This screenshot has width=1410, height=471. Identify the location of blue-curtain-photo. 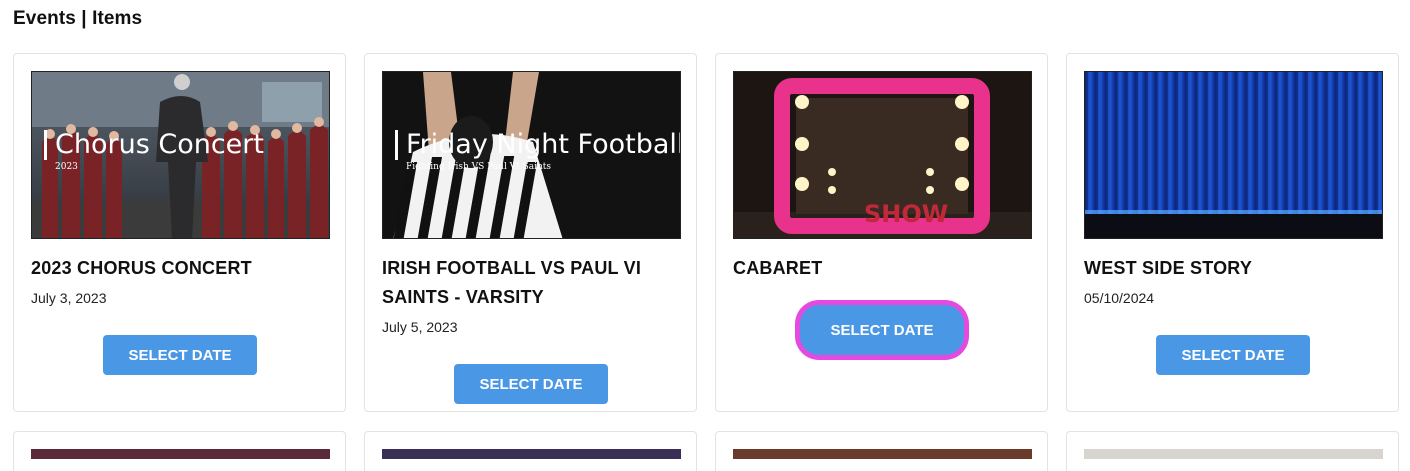
(1233, 155).